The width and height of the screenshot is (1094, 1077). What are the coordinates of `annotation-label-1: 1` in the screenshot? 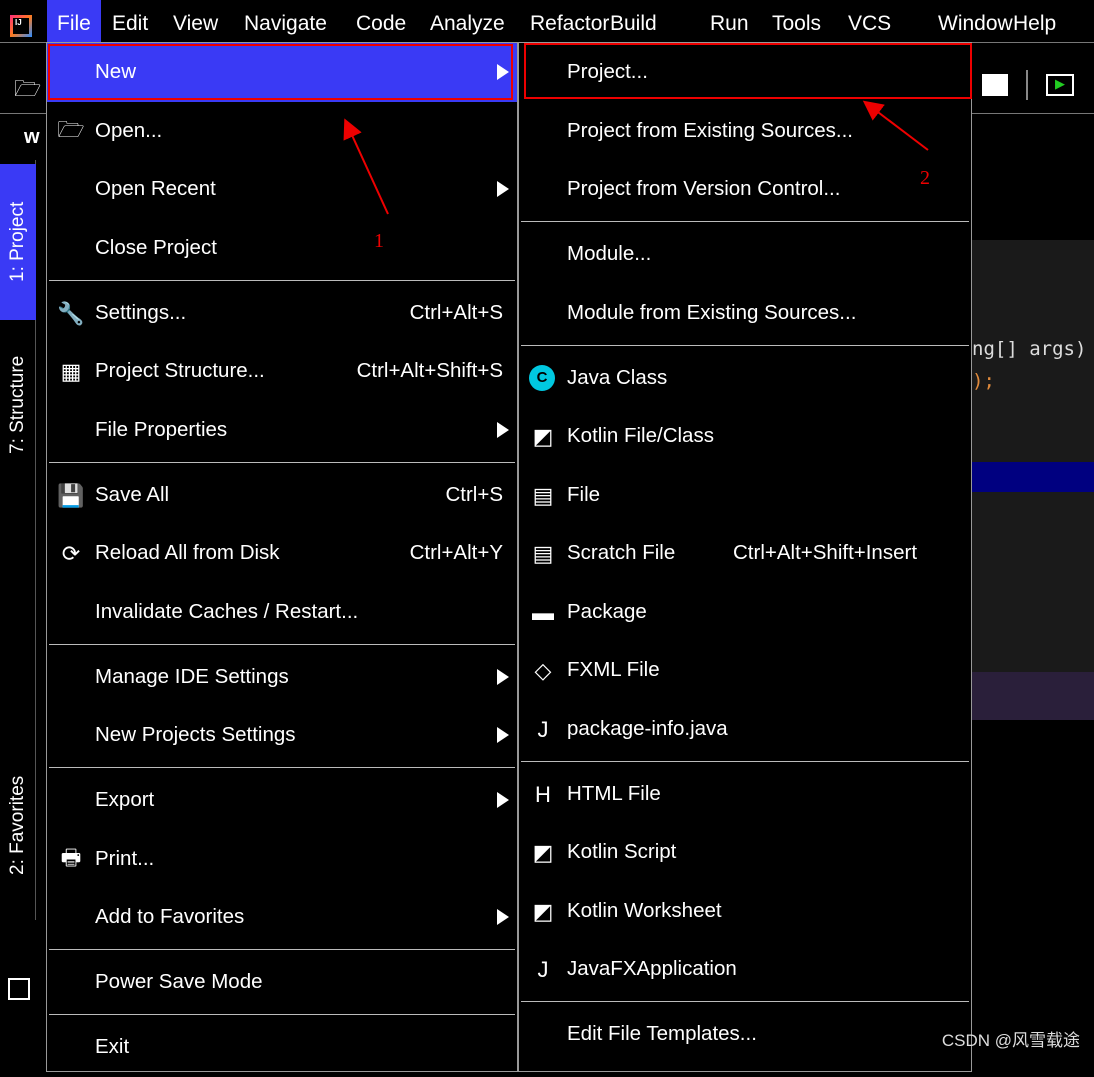 It's located at (379, 241).